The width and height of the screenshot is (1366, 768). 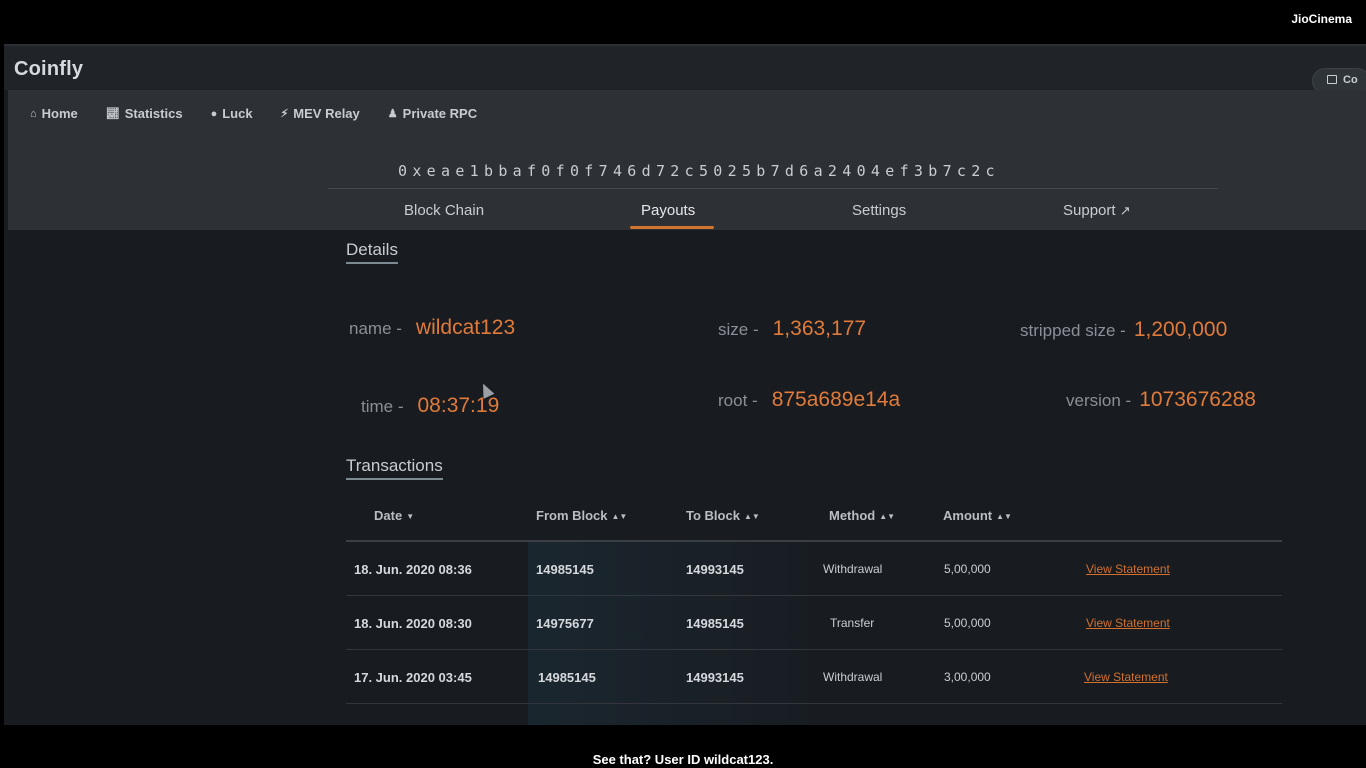 What do you see at coordinates (683, 759) in the screenshot?
I see `video-caption: See that? User ID wildcat123.` at bounding box center [683, 759].